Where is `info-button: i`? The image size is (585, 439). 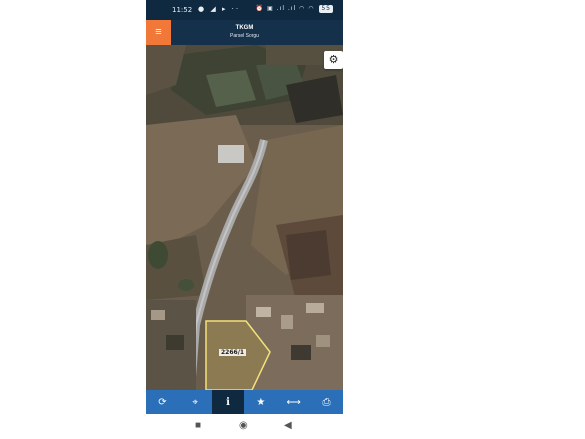 info-button: i is located at coordinates (228, 402).